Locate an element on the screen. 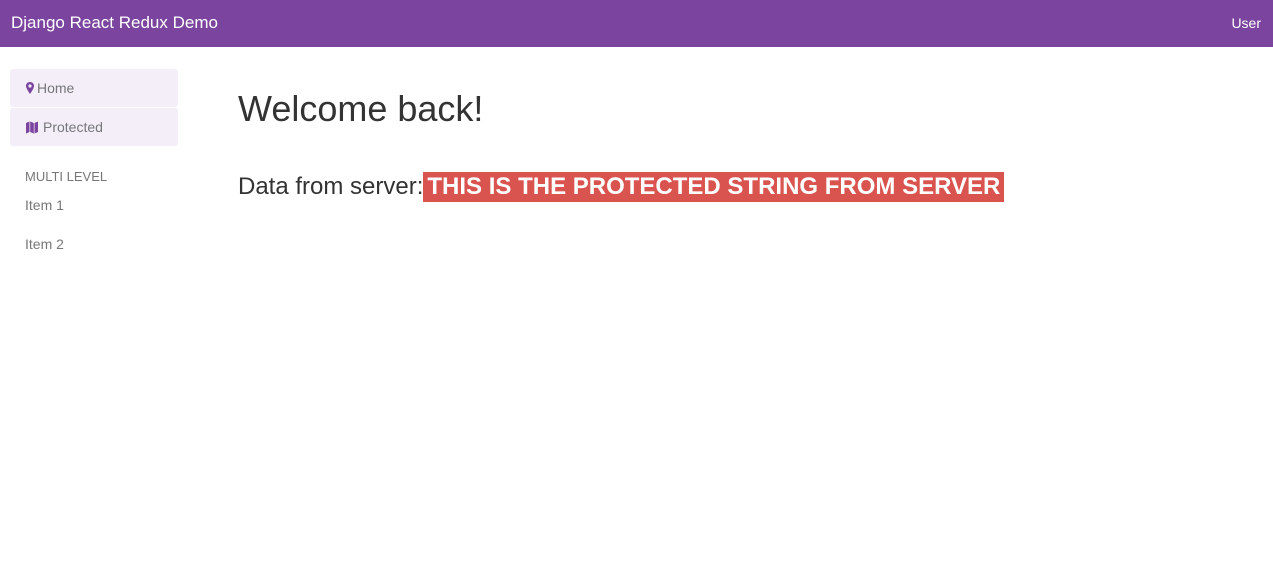  user-menu-link: User is located at coordinates (1246, 23).